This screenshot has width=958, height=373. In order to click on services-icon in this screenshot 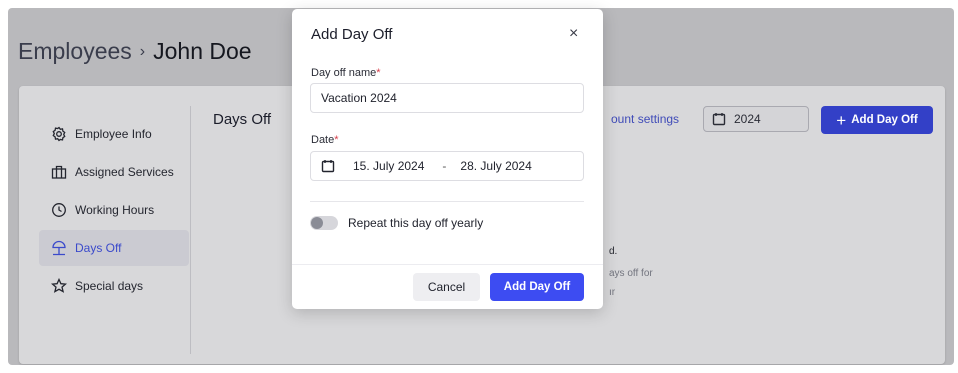, I will do `click(59, 172)`.